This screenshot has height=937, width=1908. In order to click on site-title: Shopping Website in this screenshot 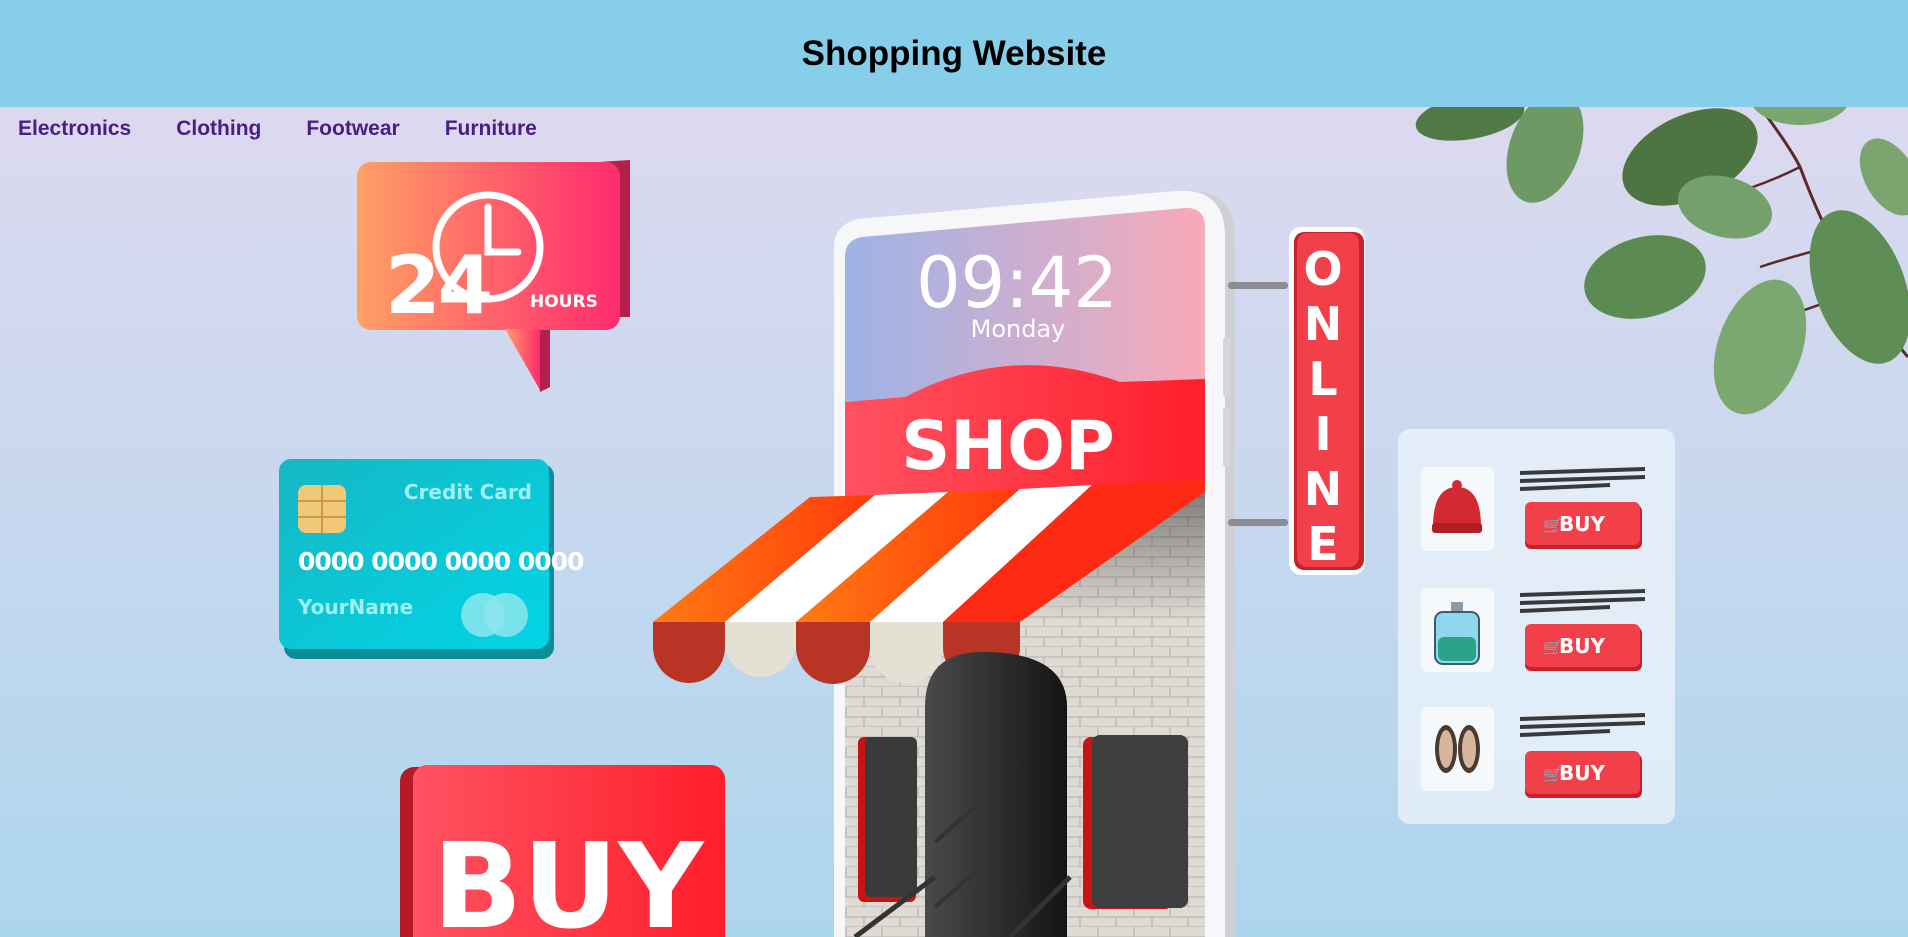, I will do `click(954, 53)`.